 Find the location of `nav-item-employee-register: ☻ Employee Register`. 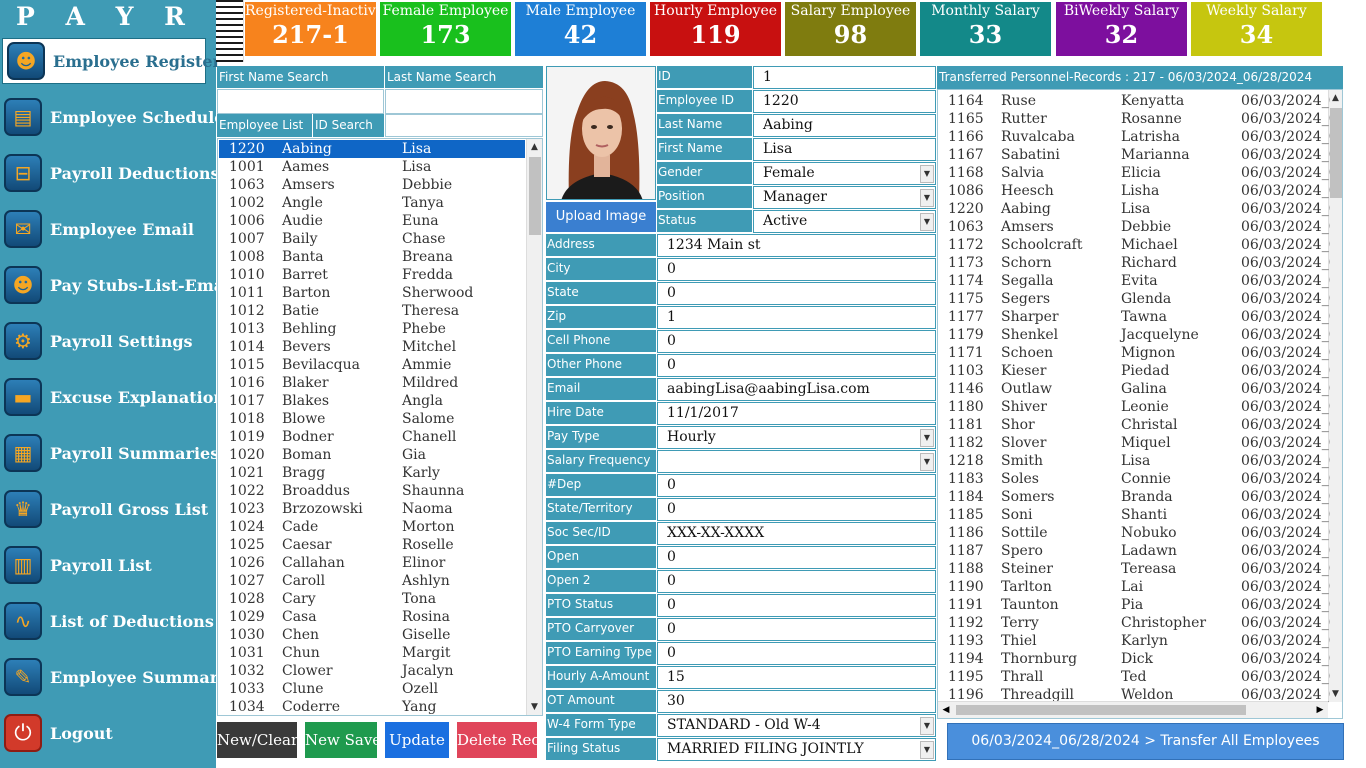

nav-item-employee-register: ☻ Employee Register is located at coordinates (111, 61).